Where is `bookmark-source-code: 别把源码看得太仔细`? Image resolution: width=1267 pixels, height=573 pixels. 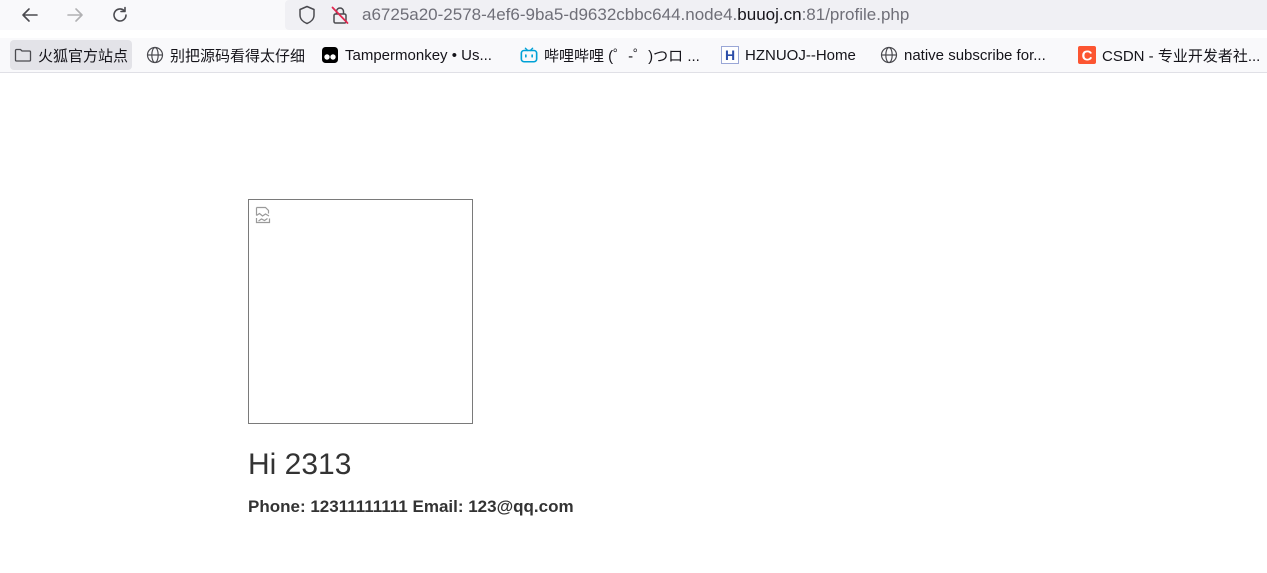
bookmark-source-code: 别把源码看得太仔细 is located at coordinates (225, 55).